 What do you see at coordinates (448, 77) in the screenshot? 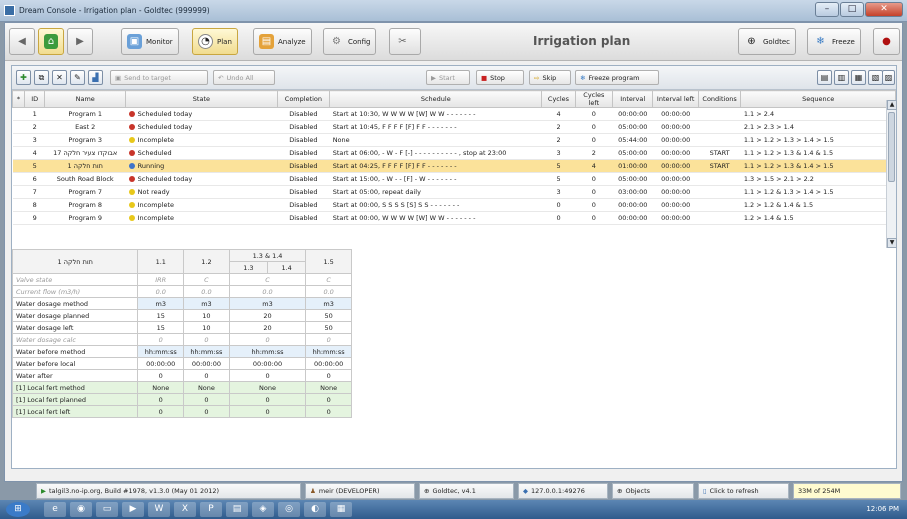
I see `start-button: ▶ Start` at bounding box center [448, 77].